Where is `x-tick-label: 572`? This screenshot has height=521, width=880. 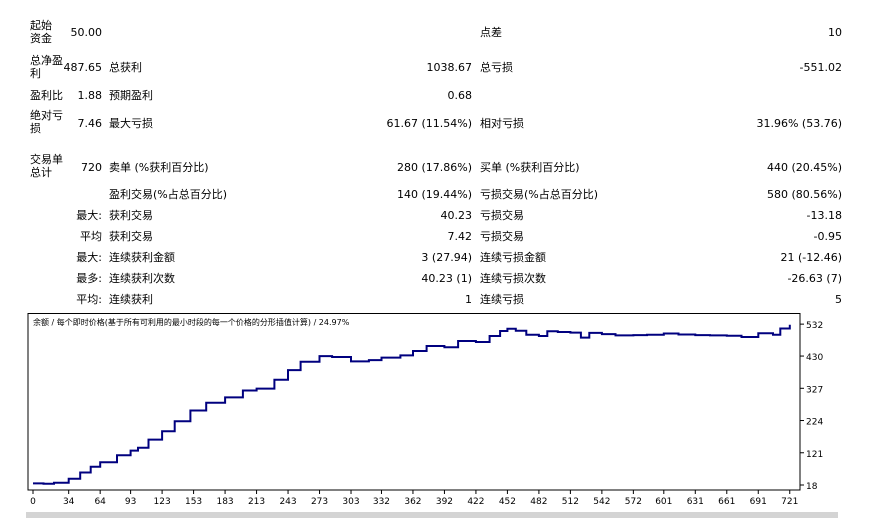 x-tick-label: 572 is located at coordinates (633, 502).